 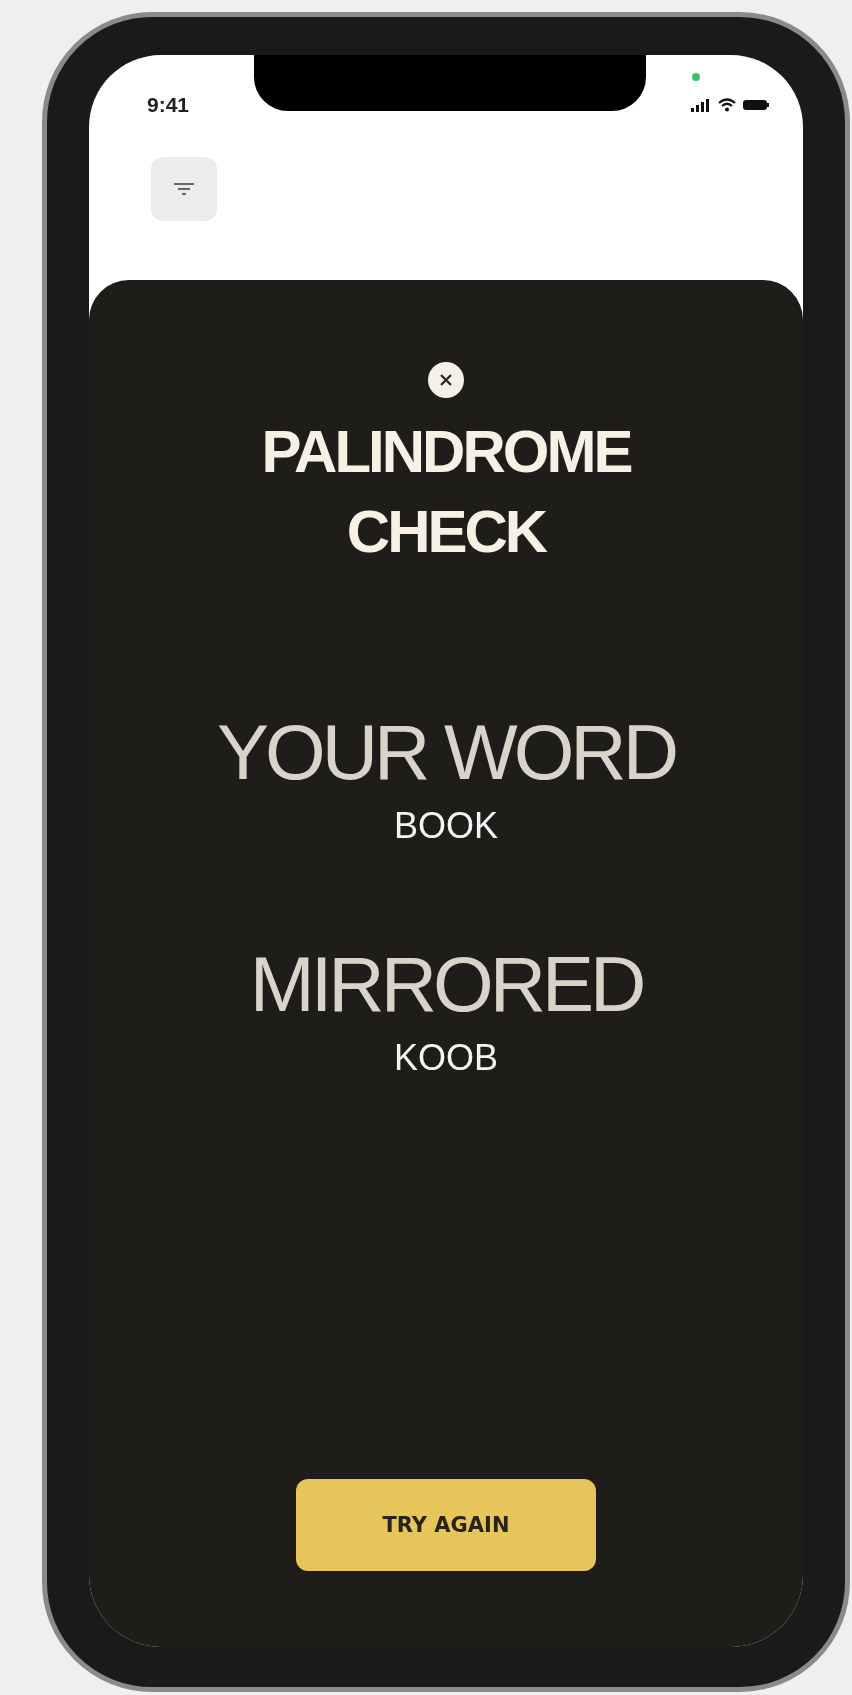 What do you see at coordinates (446, 752) in the screenshot?
I see `result-heading: YOUR WORD` at bounding box center [446, 752].